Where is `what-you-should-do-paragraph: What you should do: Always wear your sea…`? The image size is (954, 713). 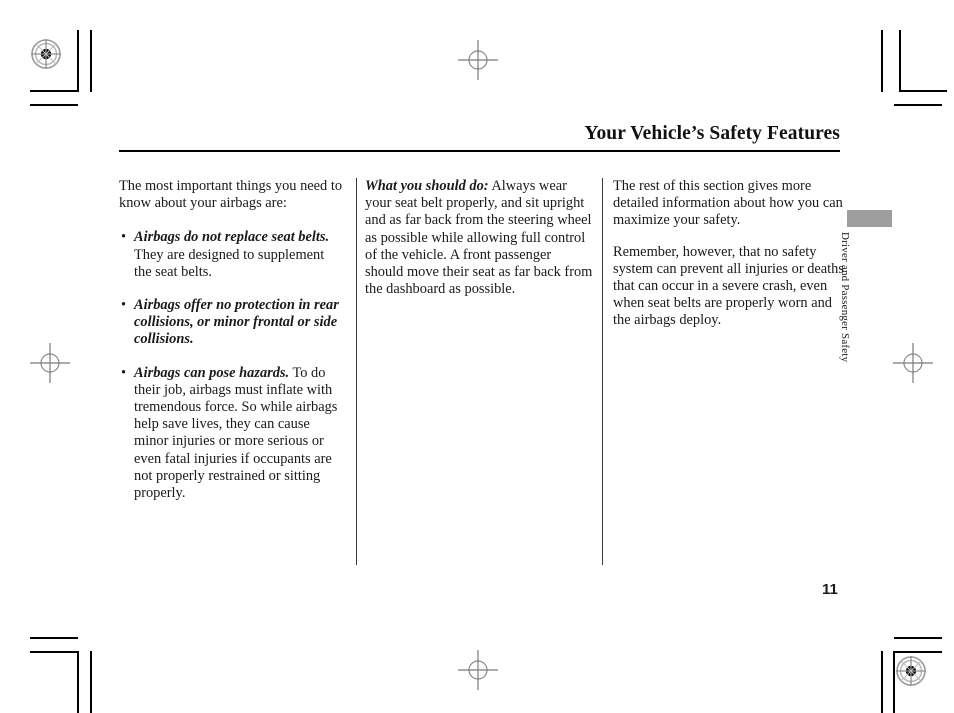
what-you-should-do-paragraph: What you should do: Always wear your sea… is located at coordinates (479, 238).